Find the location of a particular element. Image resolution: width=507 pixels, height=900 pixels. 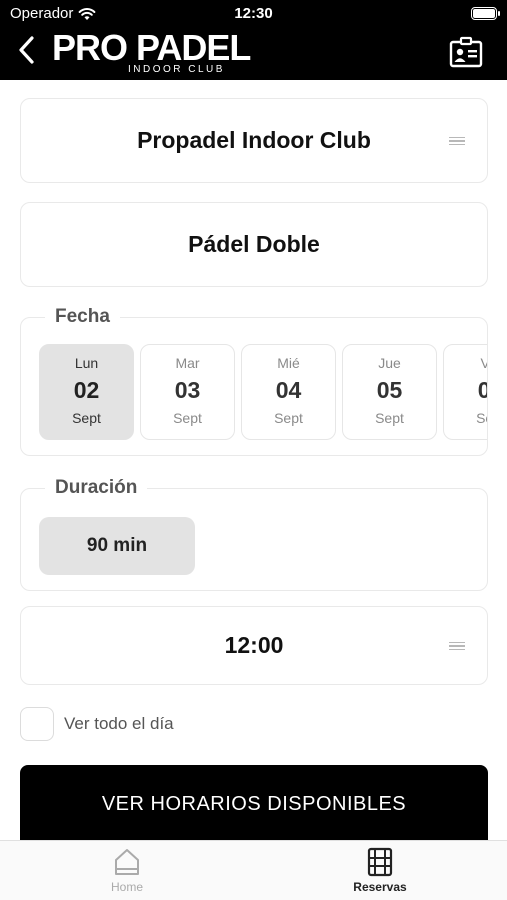

all-day-label: Ver todo el día is located at coordinates (119, 723).